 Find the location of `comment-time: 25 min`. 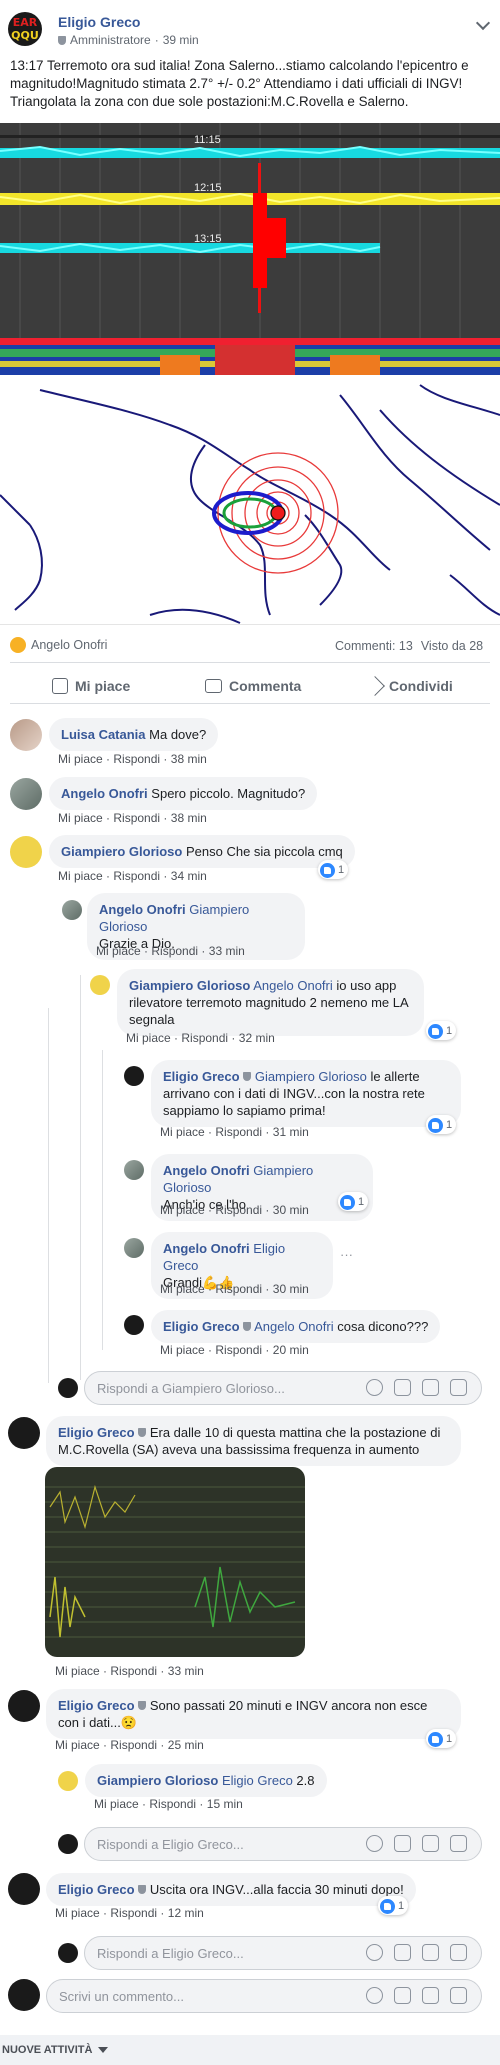

comment-time: 25 min is located at coordinates (186, 1745).